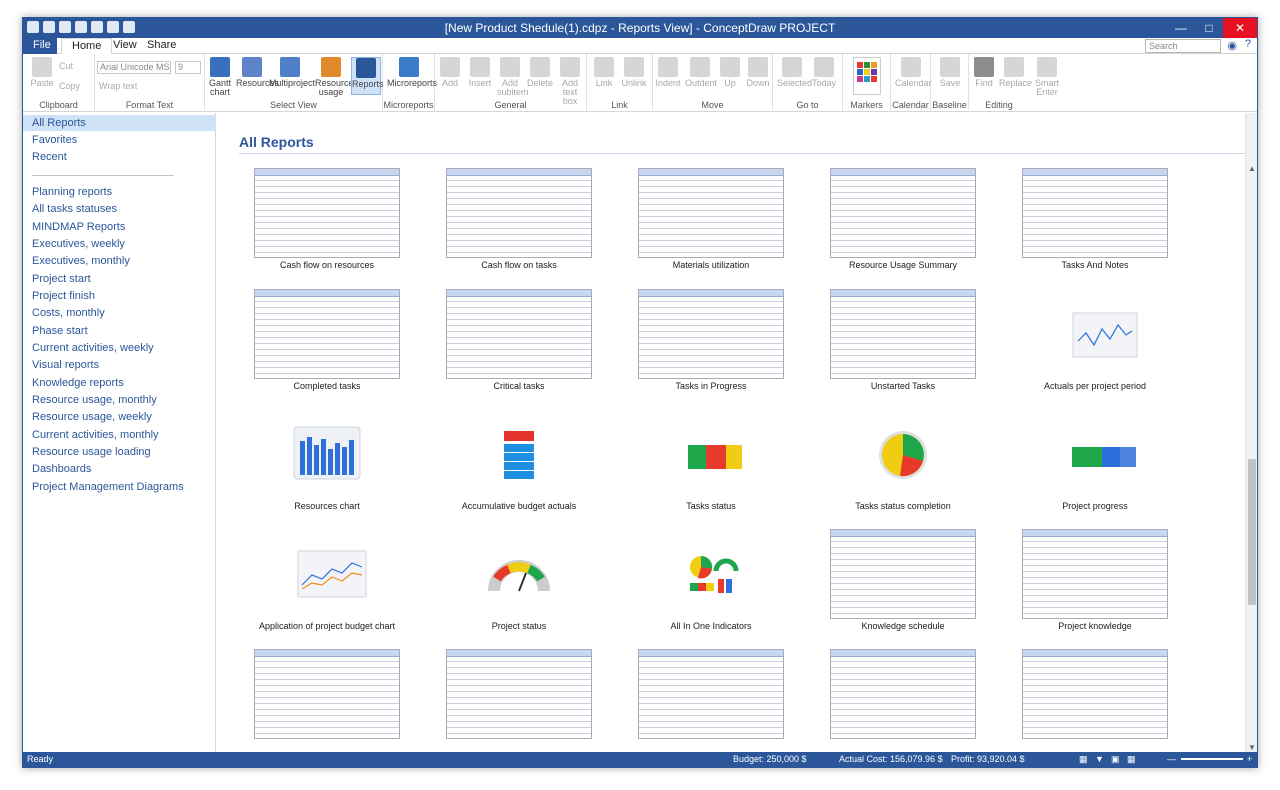 This screenshot has height=790, width=1280. Describe the element at coordinates (66, 66) in the screenshot. I see `cut-button: Cut` at that location.